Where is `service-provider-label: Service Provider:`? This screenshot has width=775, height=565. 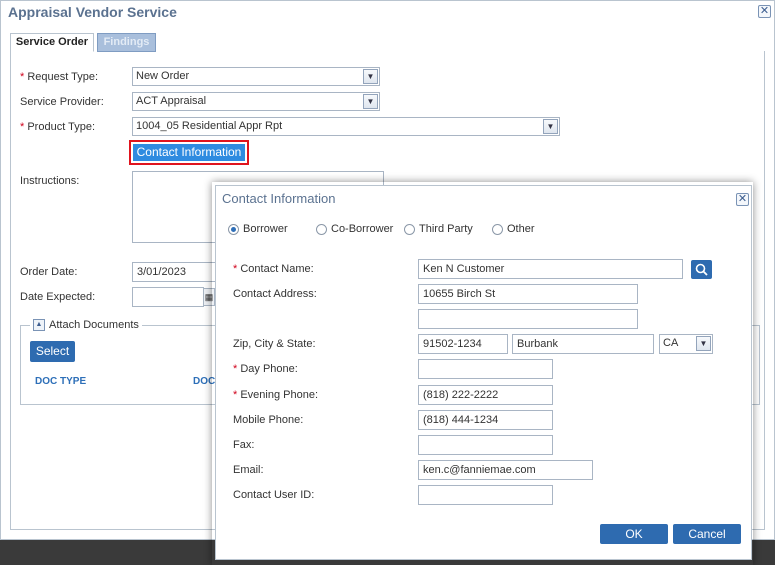
service-provider-label: Service Provider: is located at coordinates (62, 102).